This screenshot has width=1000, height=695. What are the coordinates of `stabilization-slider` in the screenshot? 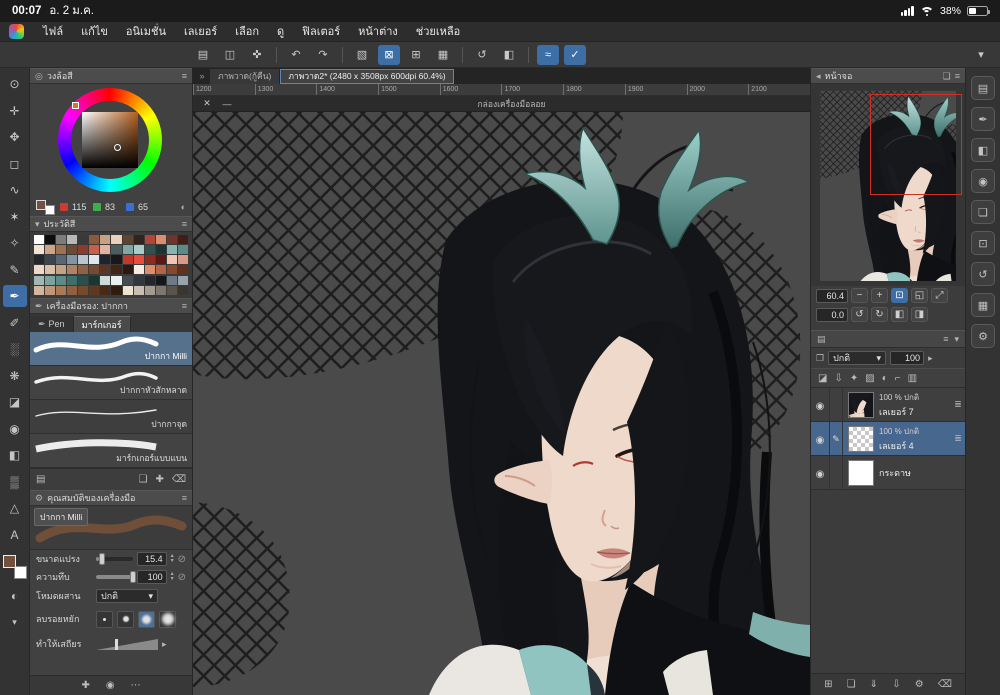 It's located at (127, 644).